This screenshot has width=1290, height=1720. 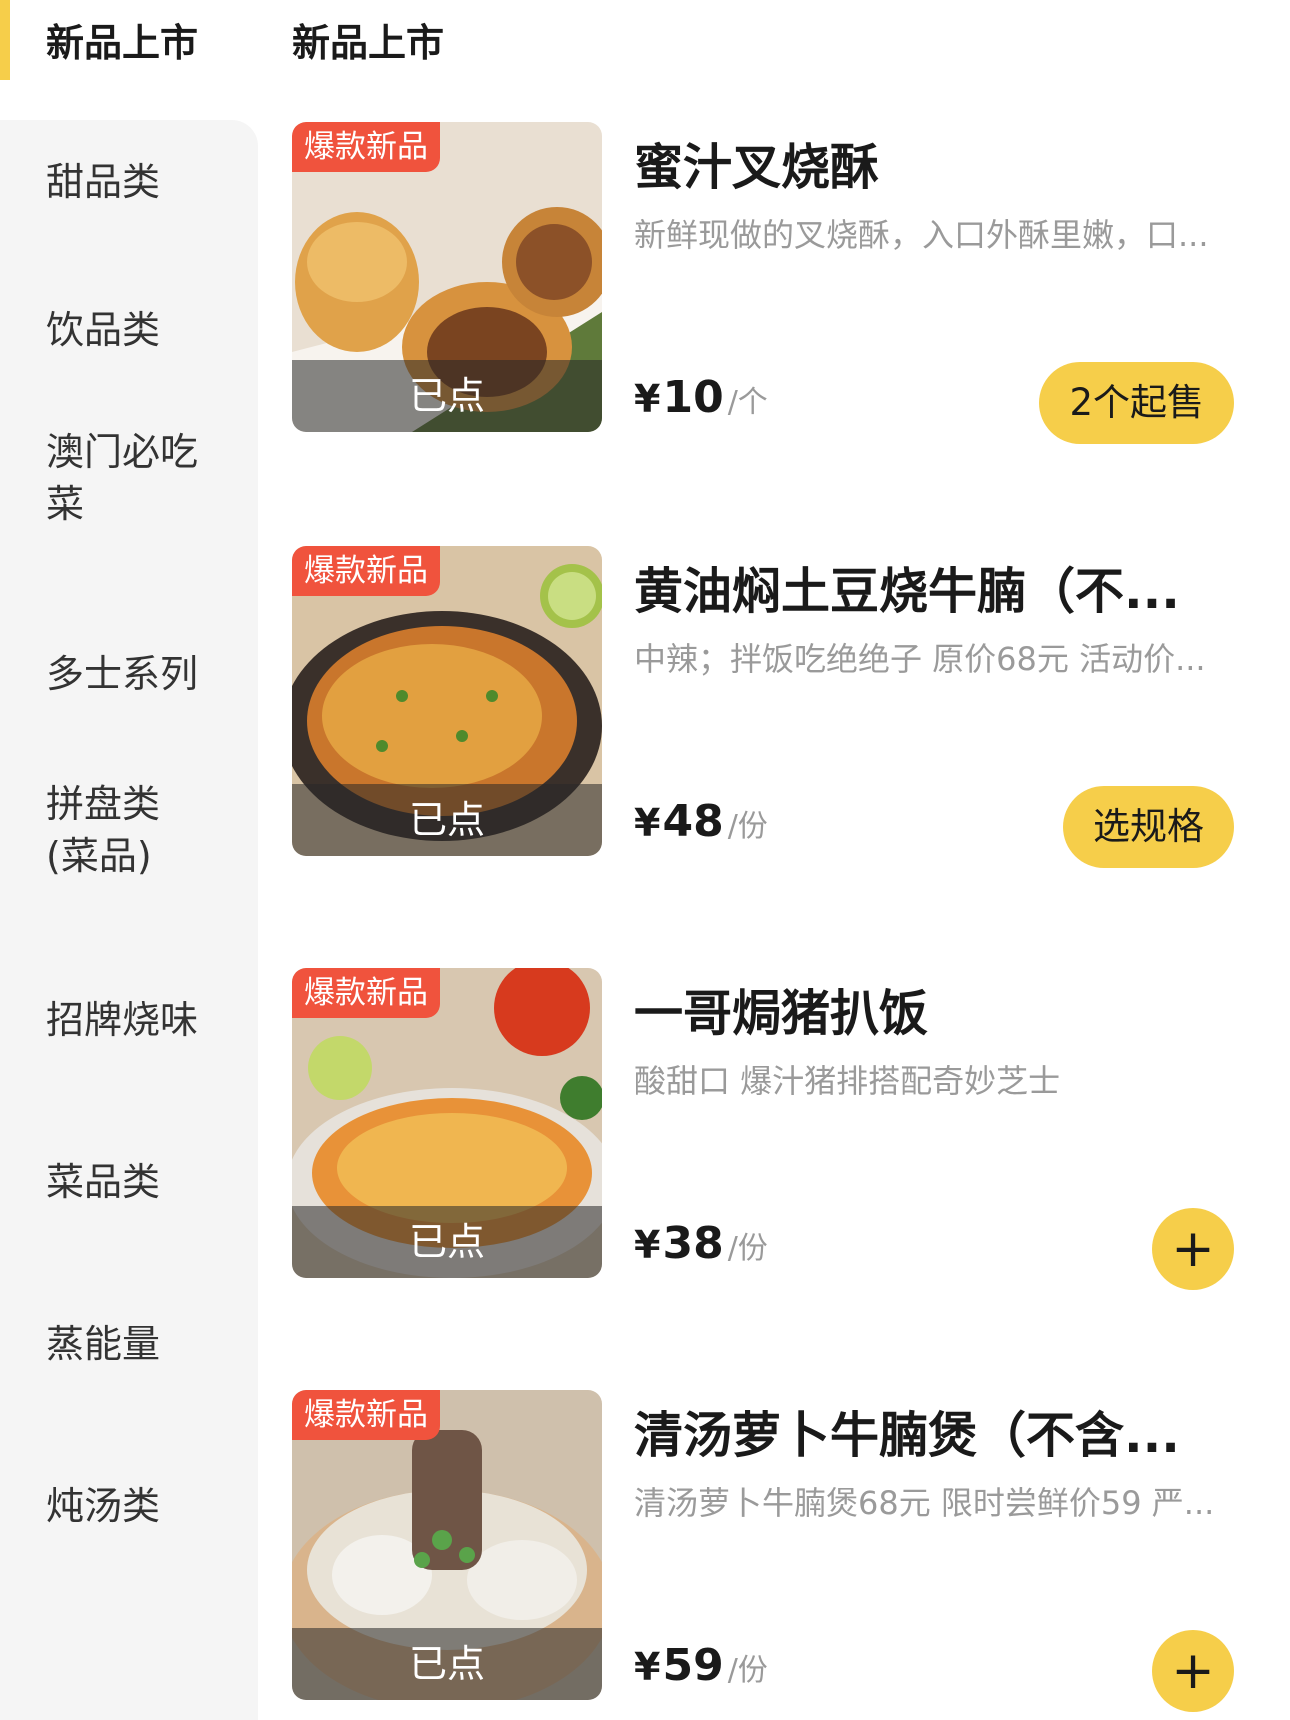 What do you see at coordinates (847, 1081) in the screenshot?
I see `product-description: 酸甜口 爆汁猪排搭配奇妙芝士` at bounding box center [847, 1081].